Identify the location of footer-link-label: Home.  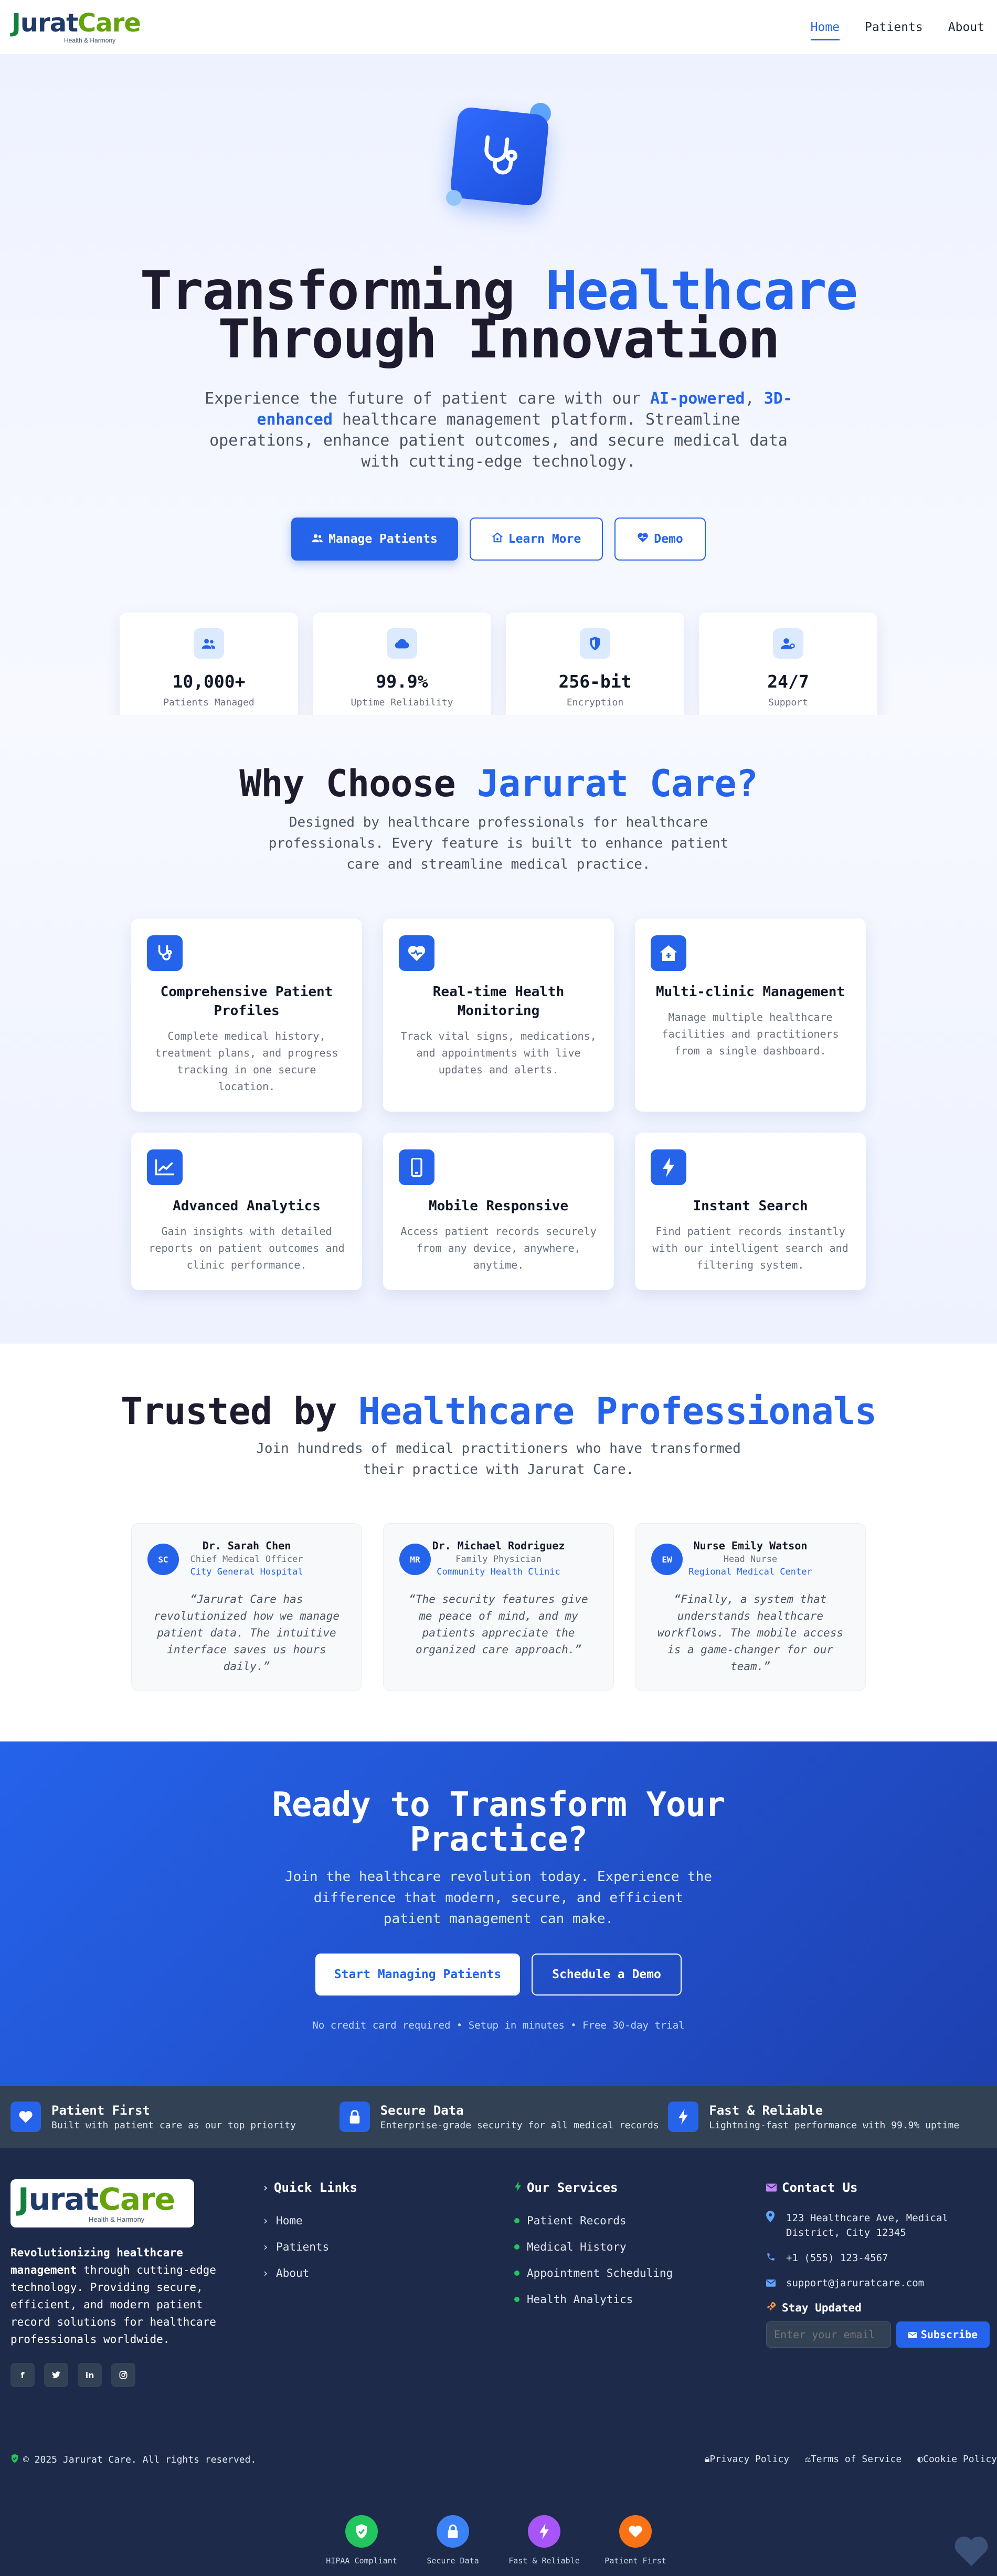
(289, 2220).